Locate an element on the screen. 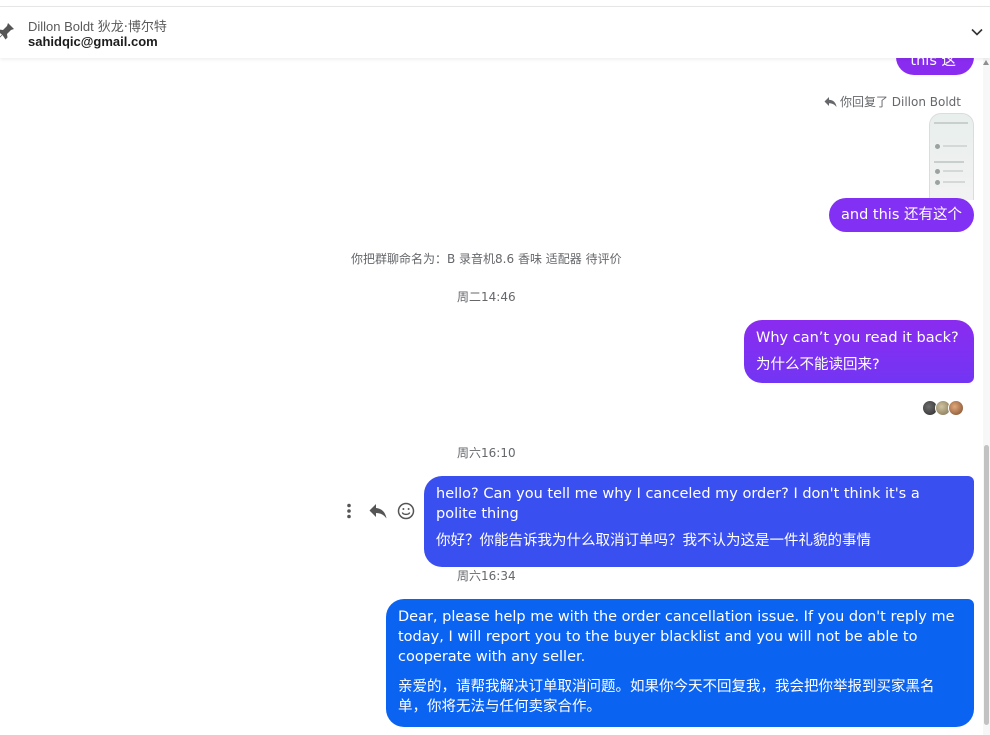 This screenshot has width=990, height=735. message-text: and this 还有这个 is located at coordinates (901, 215).